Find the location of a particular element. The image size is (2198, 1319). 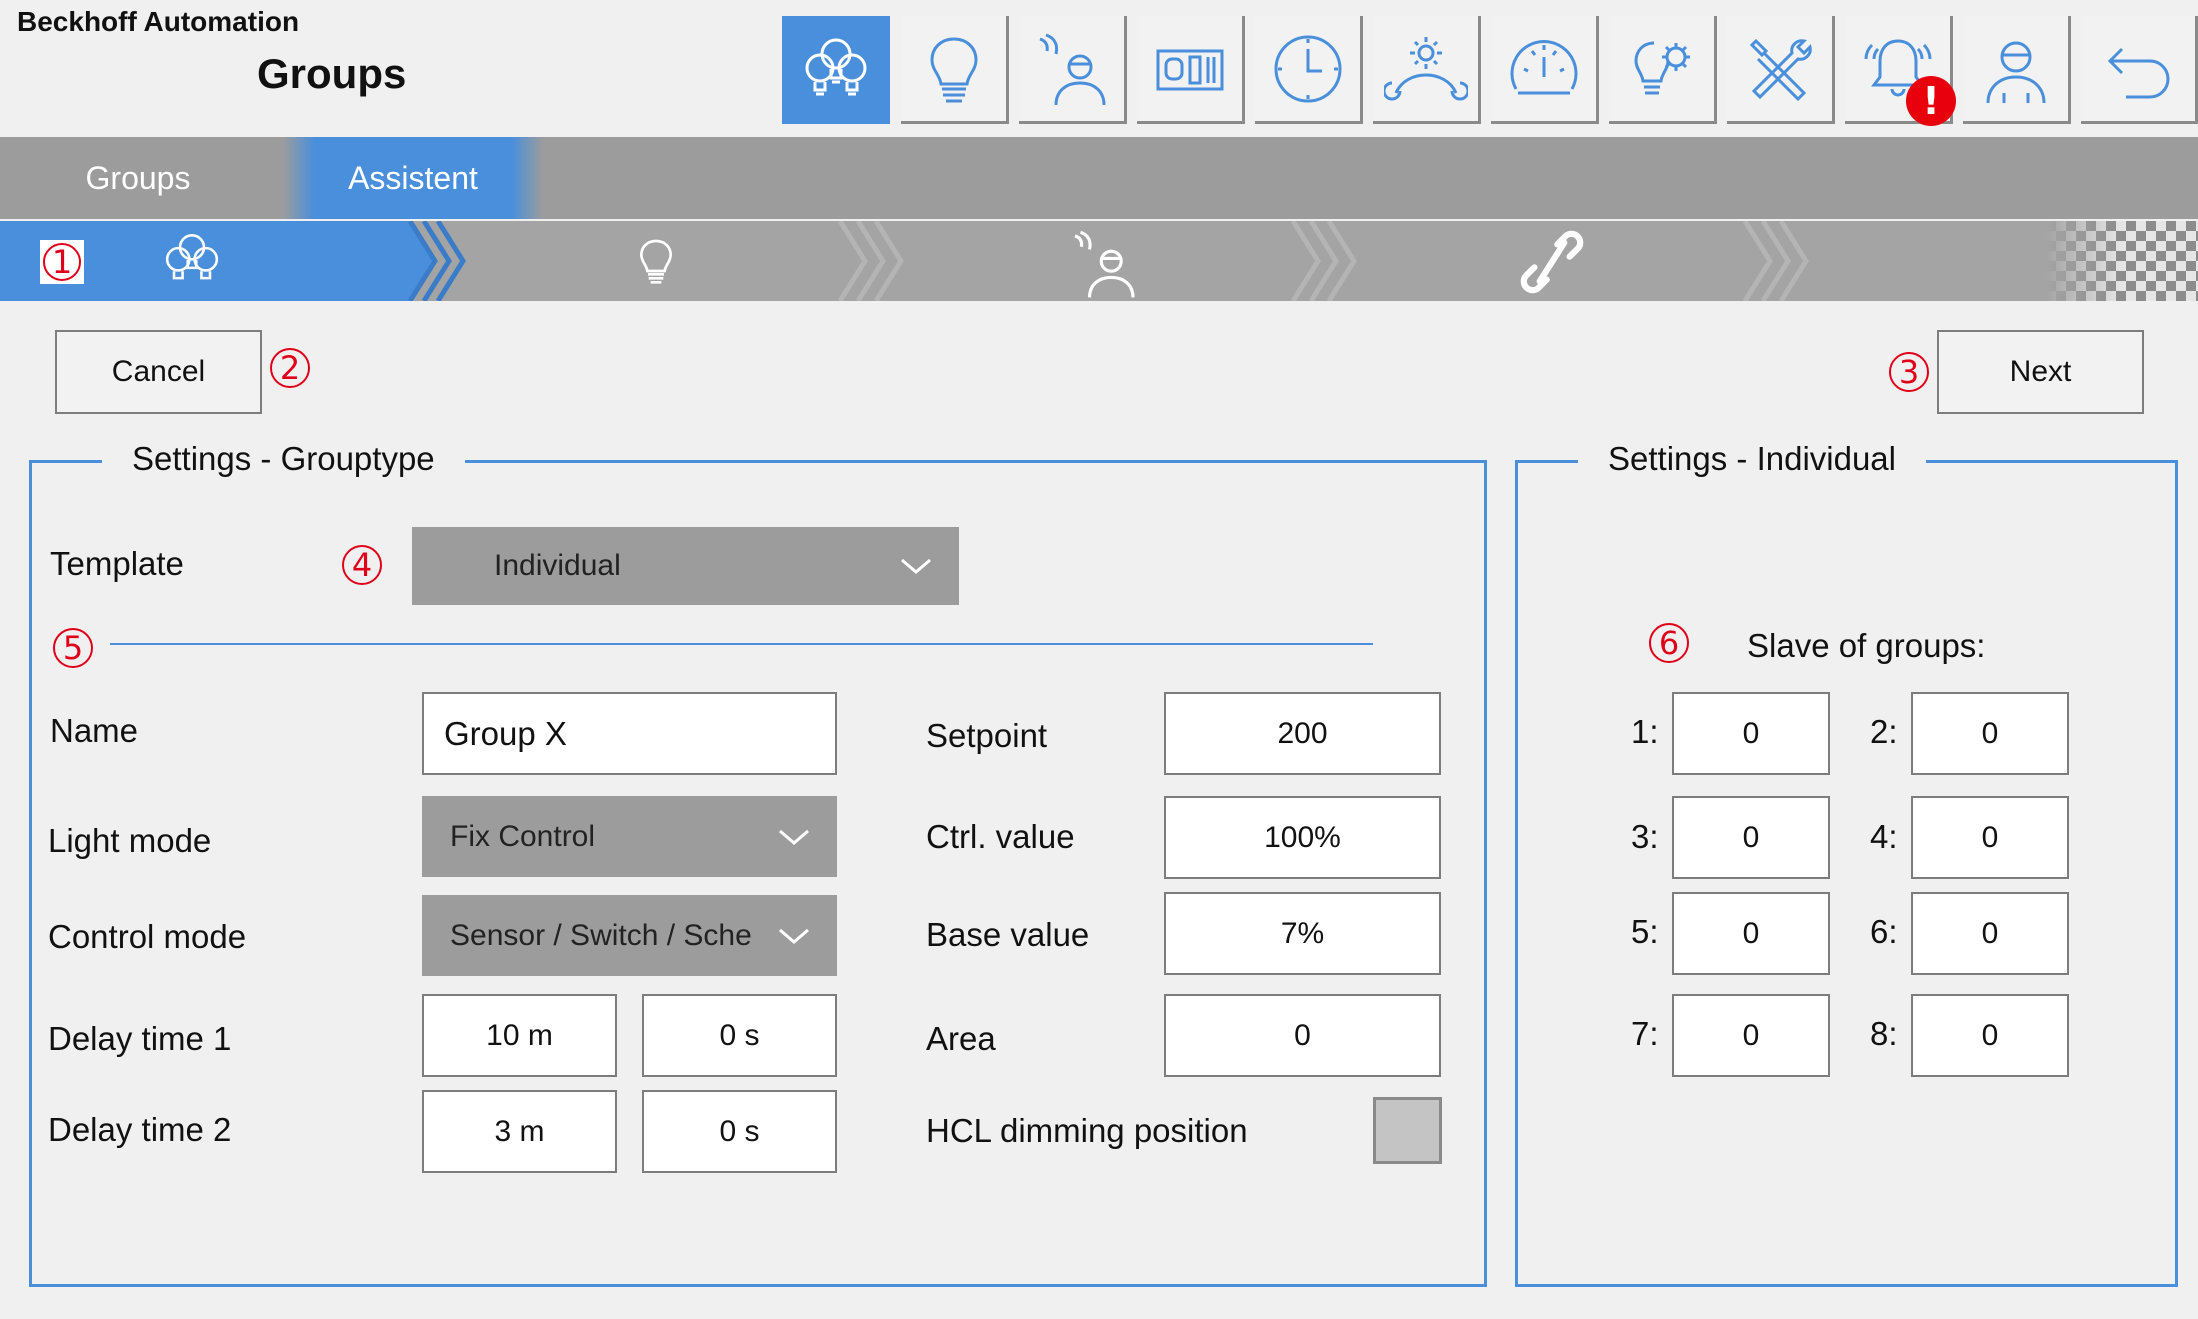

control-mode-dropdown: Sensor / Switch / Sche is located at coordinates (629, 935).